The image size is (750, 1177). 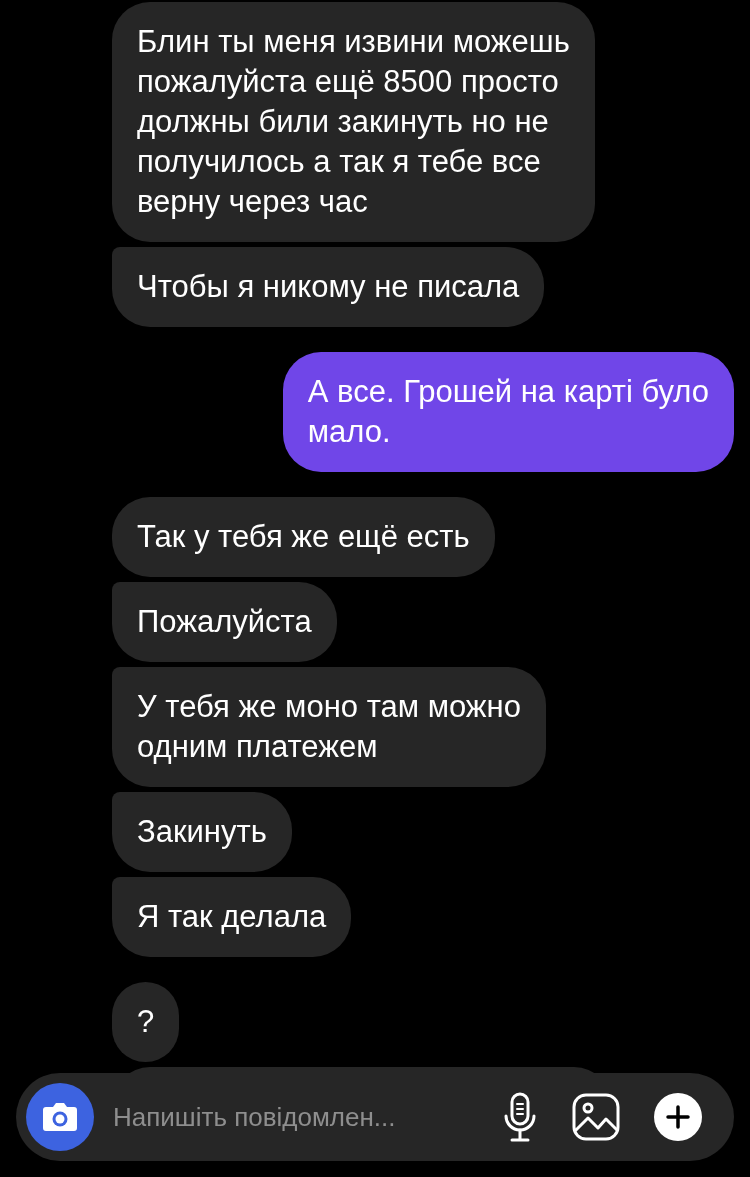 I want to click on message-bubble: Чтобы я никому не писала, so click(x=328, y=287).